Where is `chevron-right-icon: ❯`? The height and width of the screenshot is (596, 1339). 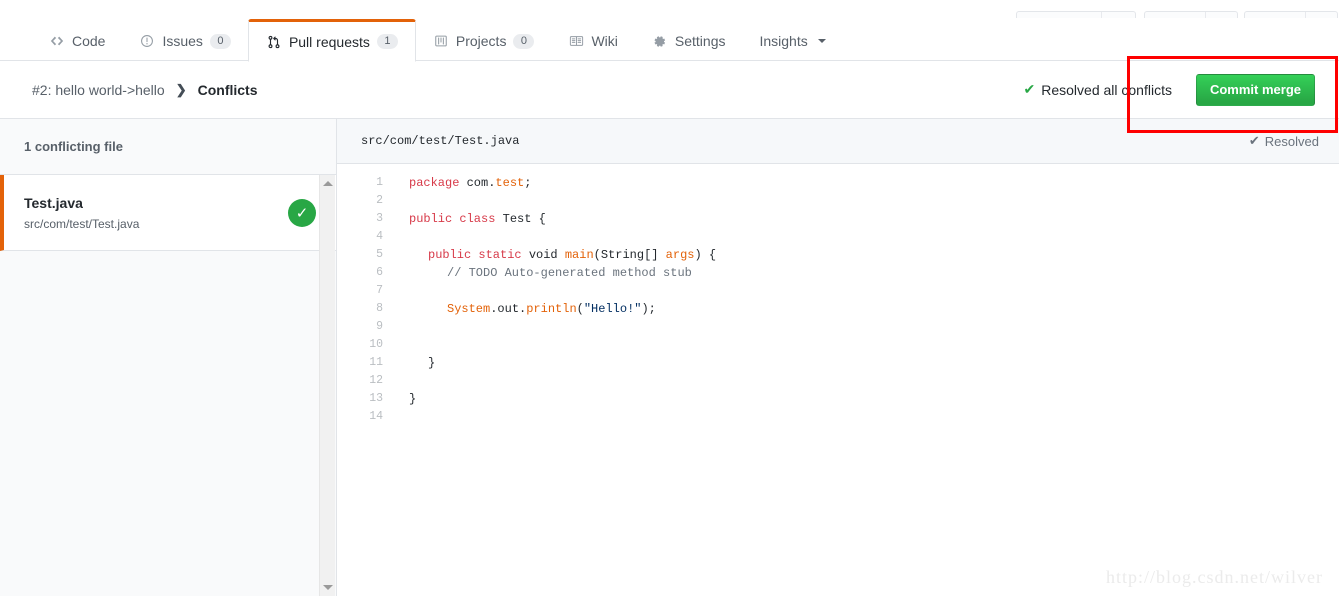 chevron-right-icon: ❯ is located at coordinates (181, 89).